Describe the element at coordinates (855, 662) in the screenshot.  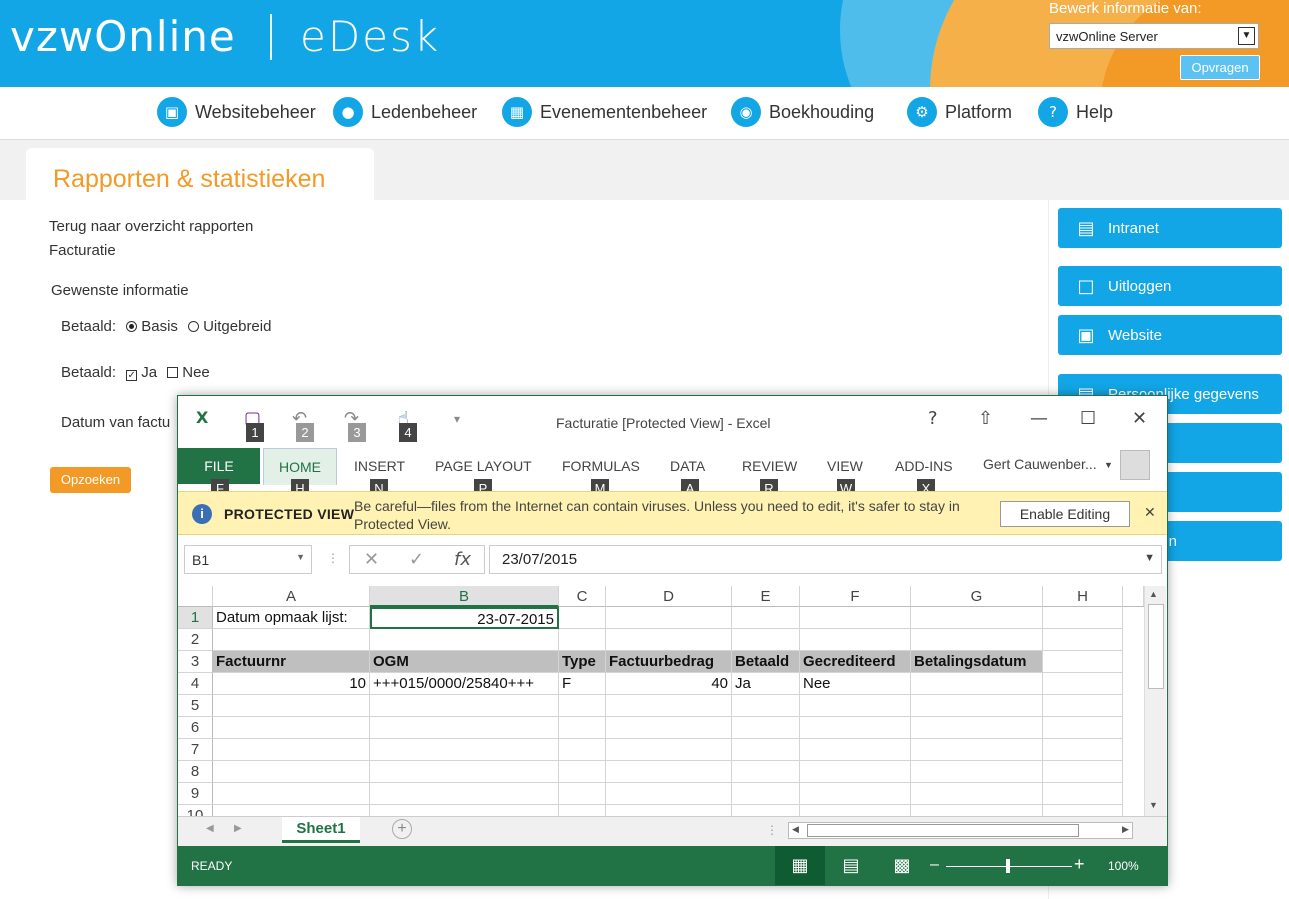
I see `cell: Gecrediteerd` at that location.